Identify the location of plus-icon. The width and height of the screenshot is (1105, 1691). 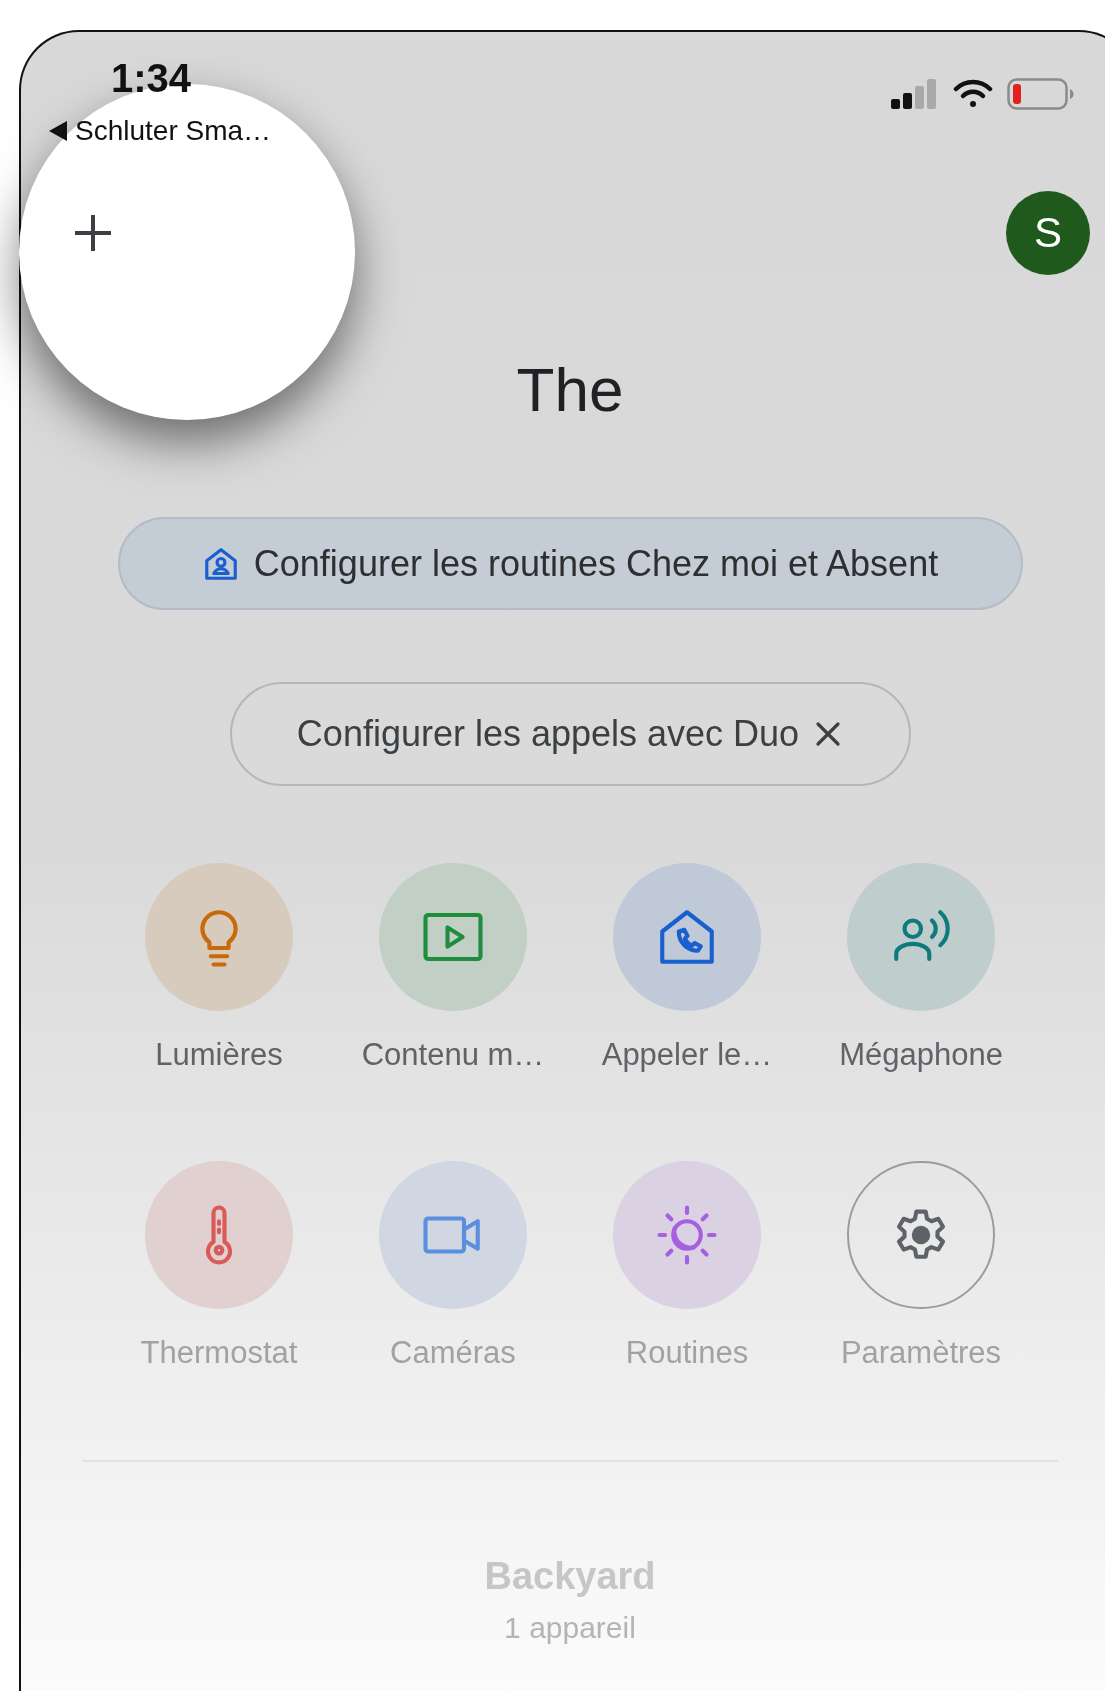
(93, 233).